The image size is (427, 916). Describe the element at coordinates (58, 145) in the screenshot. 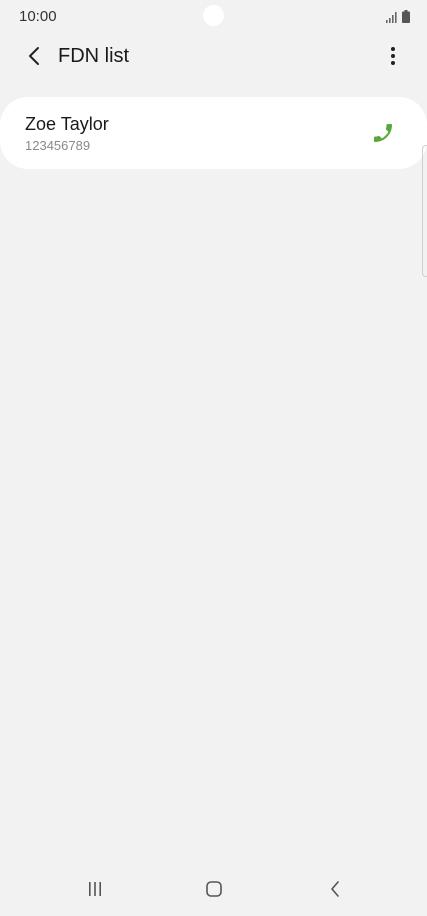

I see `contact-number: 123456789` at that location.